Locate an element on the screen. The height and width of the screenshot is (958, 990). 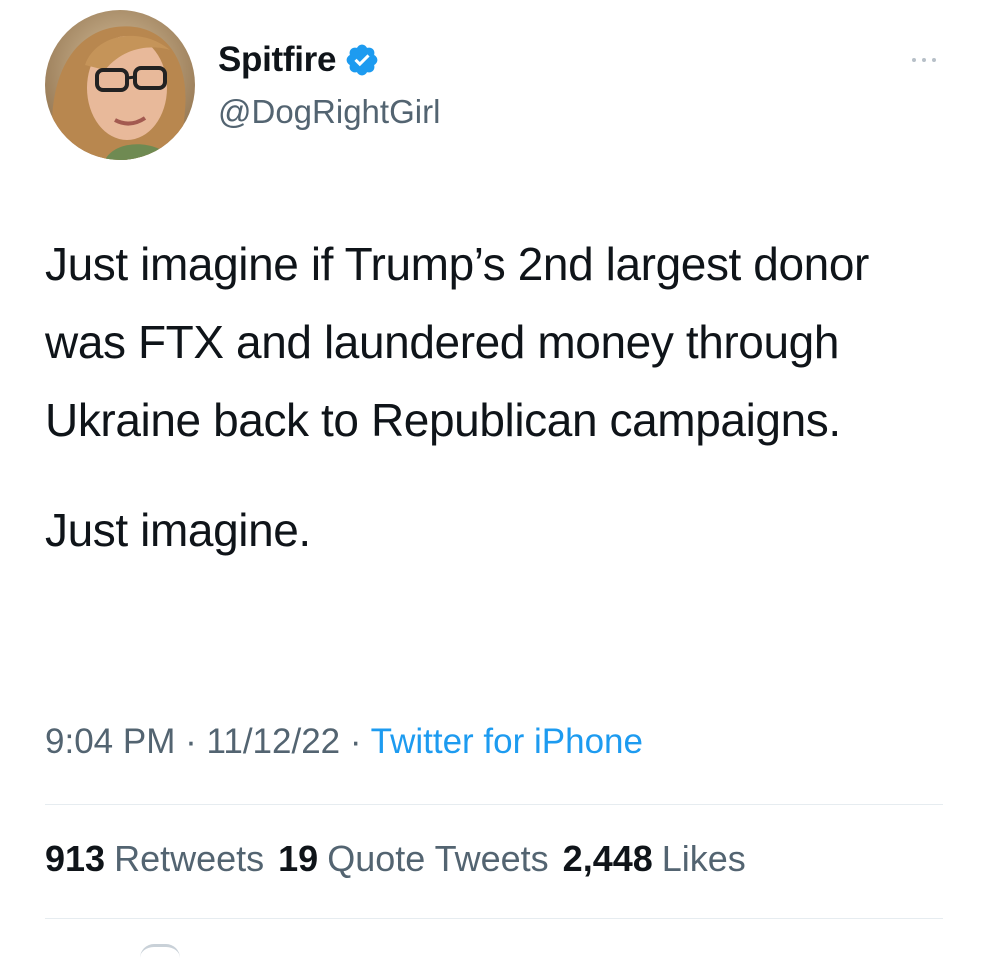
reply-icon is located at coordinates (160, 951).